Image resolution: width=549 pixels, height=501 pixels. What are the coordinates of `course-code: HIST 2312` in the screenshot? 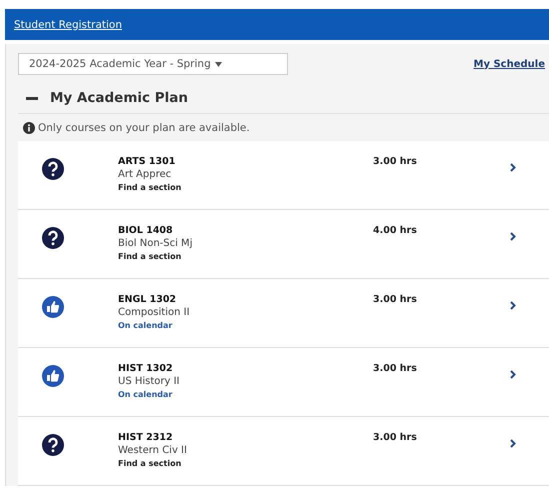 It's located at (145, 437).